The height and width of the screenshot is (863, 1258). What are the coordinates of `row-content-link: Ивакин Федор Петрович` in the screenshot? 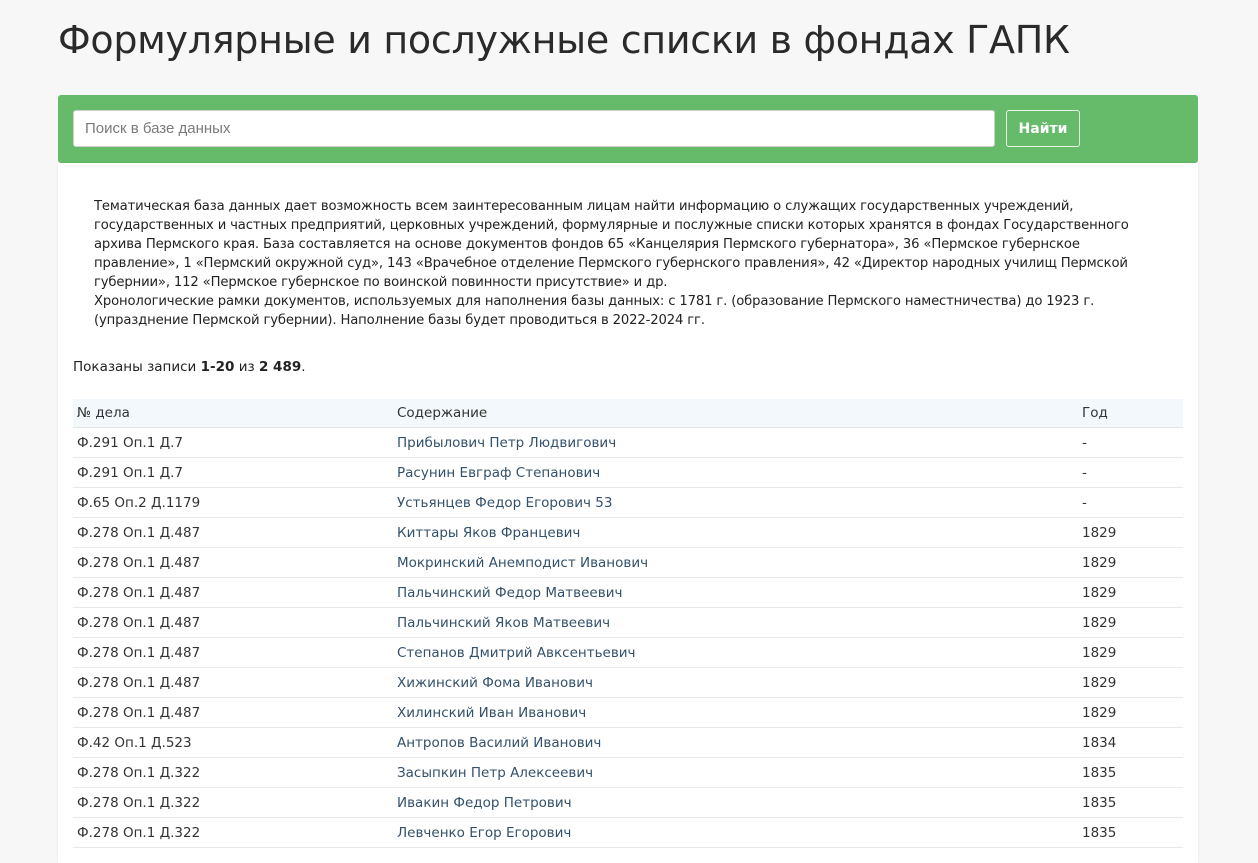 It's located at (484, 803).